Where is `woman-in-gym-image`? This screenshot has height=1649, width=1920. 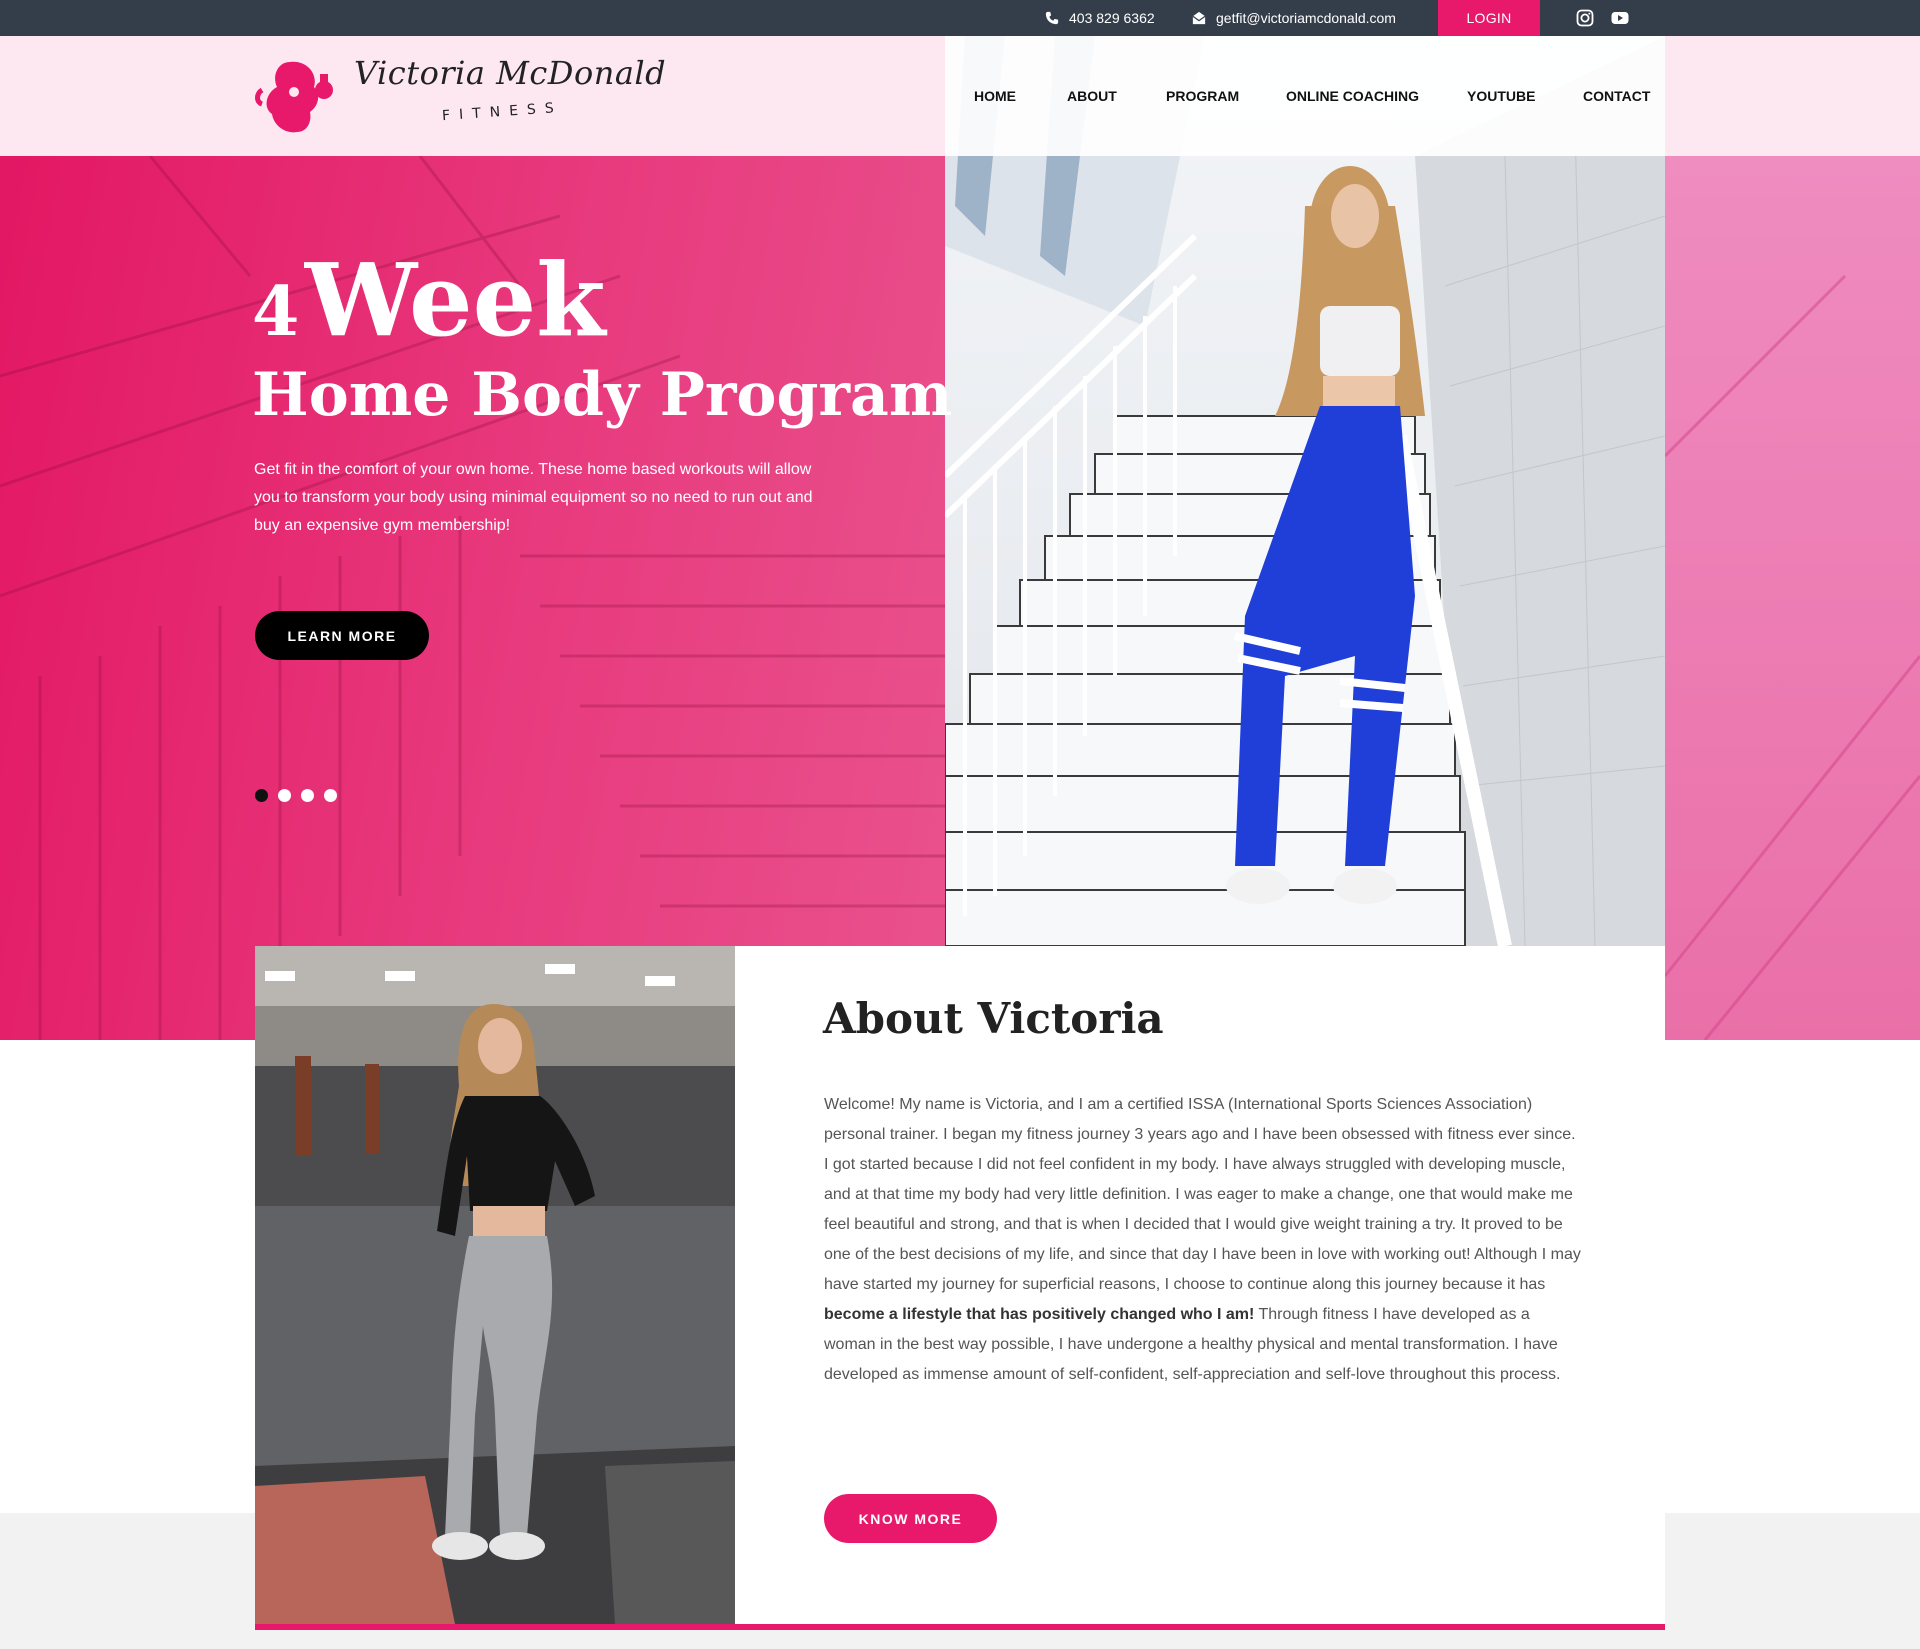
woman-in-gym-image is located at coordinates (495, 1285).